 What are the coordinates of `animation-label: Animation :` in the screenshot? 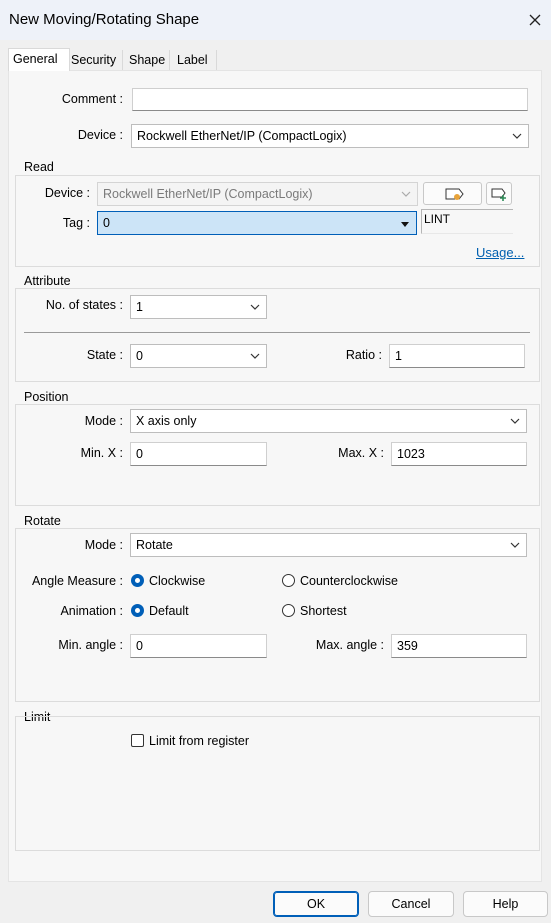 It's located at (91, 611).